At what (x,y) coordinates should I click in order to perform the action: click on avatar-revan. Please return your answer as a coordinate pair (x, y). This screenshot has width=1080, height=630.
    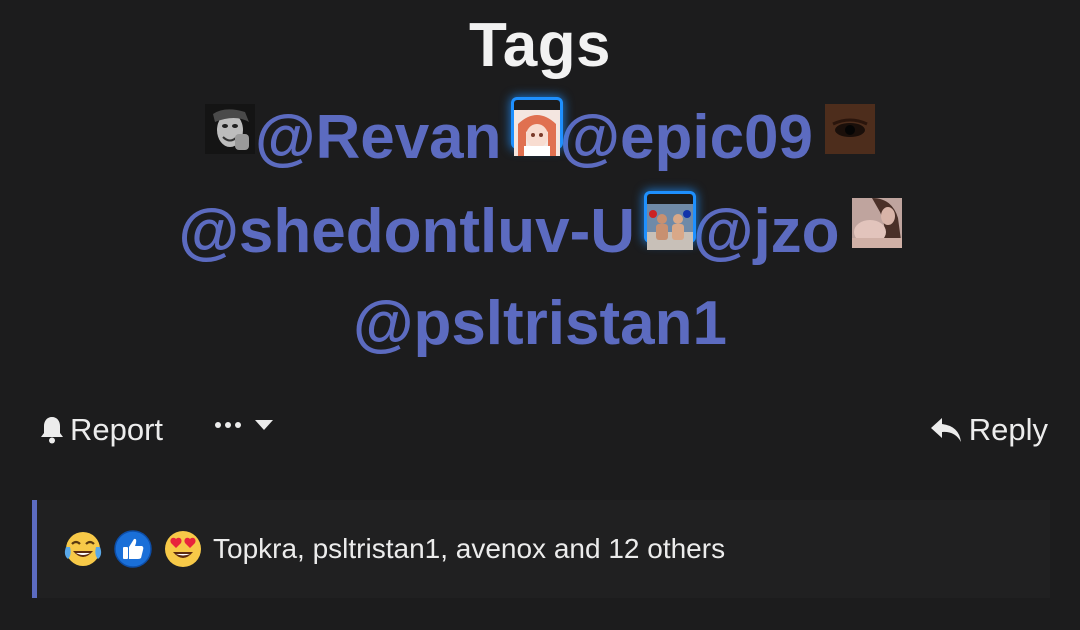
    Looking at the image, I should click on (229, 126).